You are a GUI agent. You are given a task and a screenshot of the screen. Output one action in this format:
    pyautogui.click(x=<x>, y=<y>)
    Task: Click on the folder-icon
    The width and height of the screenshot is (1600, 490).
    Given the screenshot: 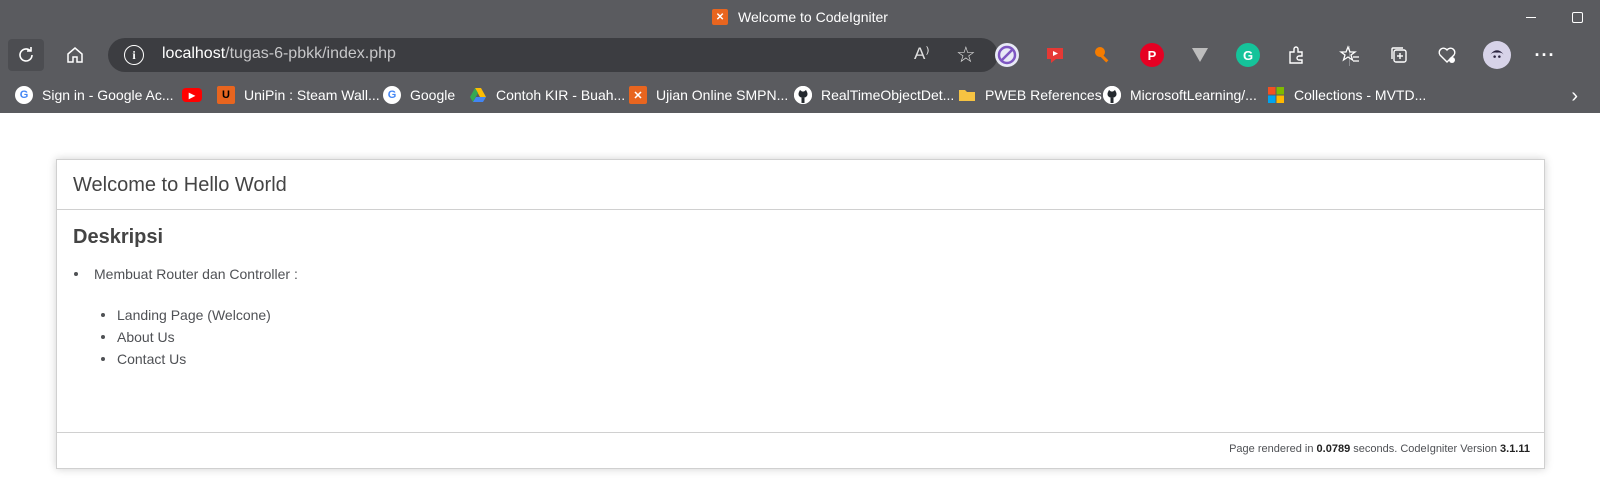 What is the action you would take?
    pyautogui.click(x=967, y=95)
    